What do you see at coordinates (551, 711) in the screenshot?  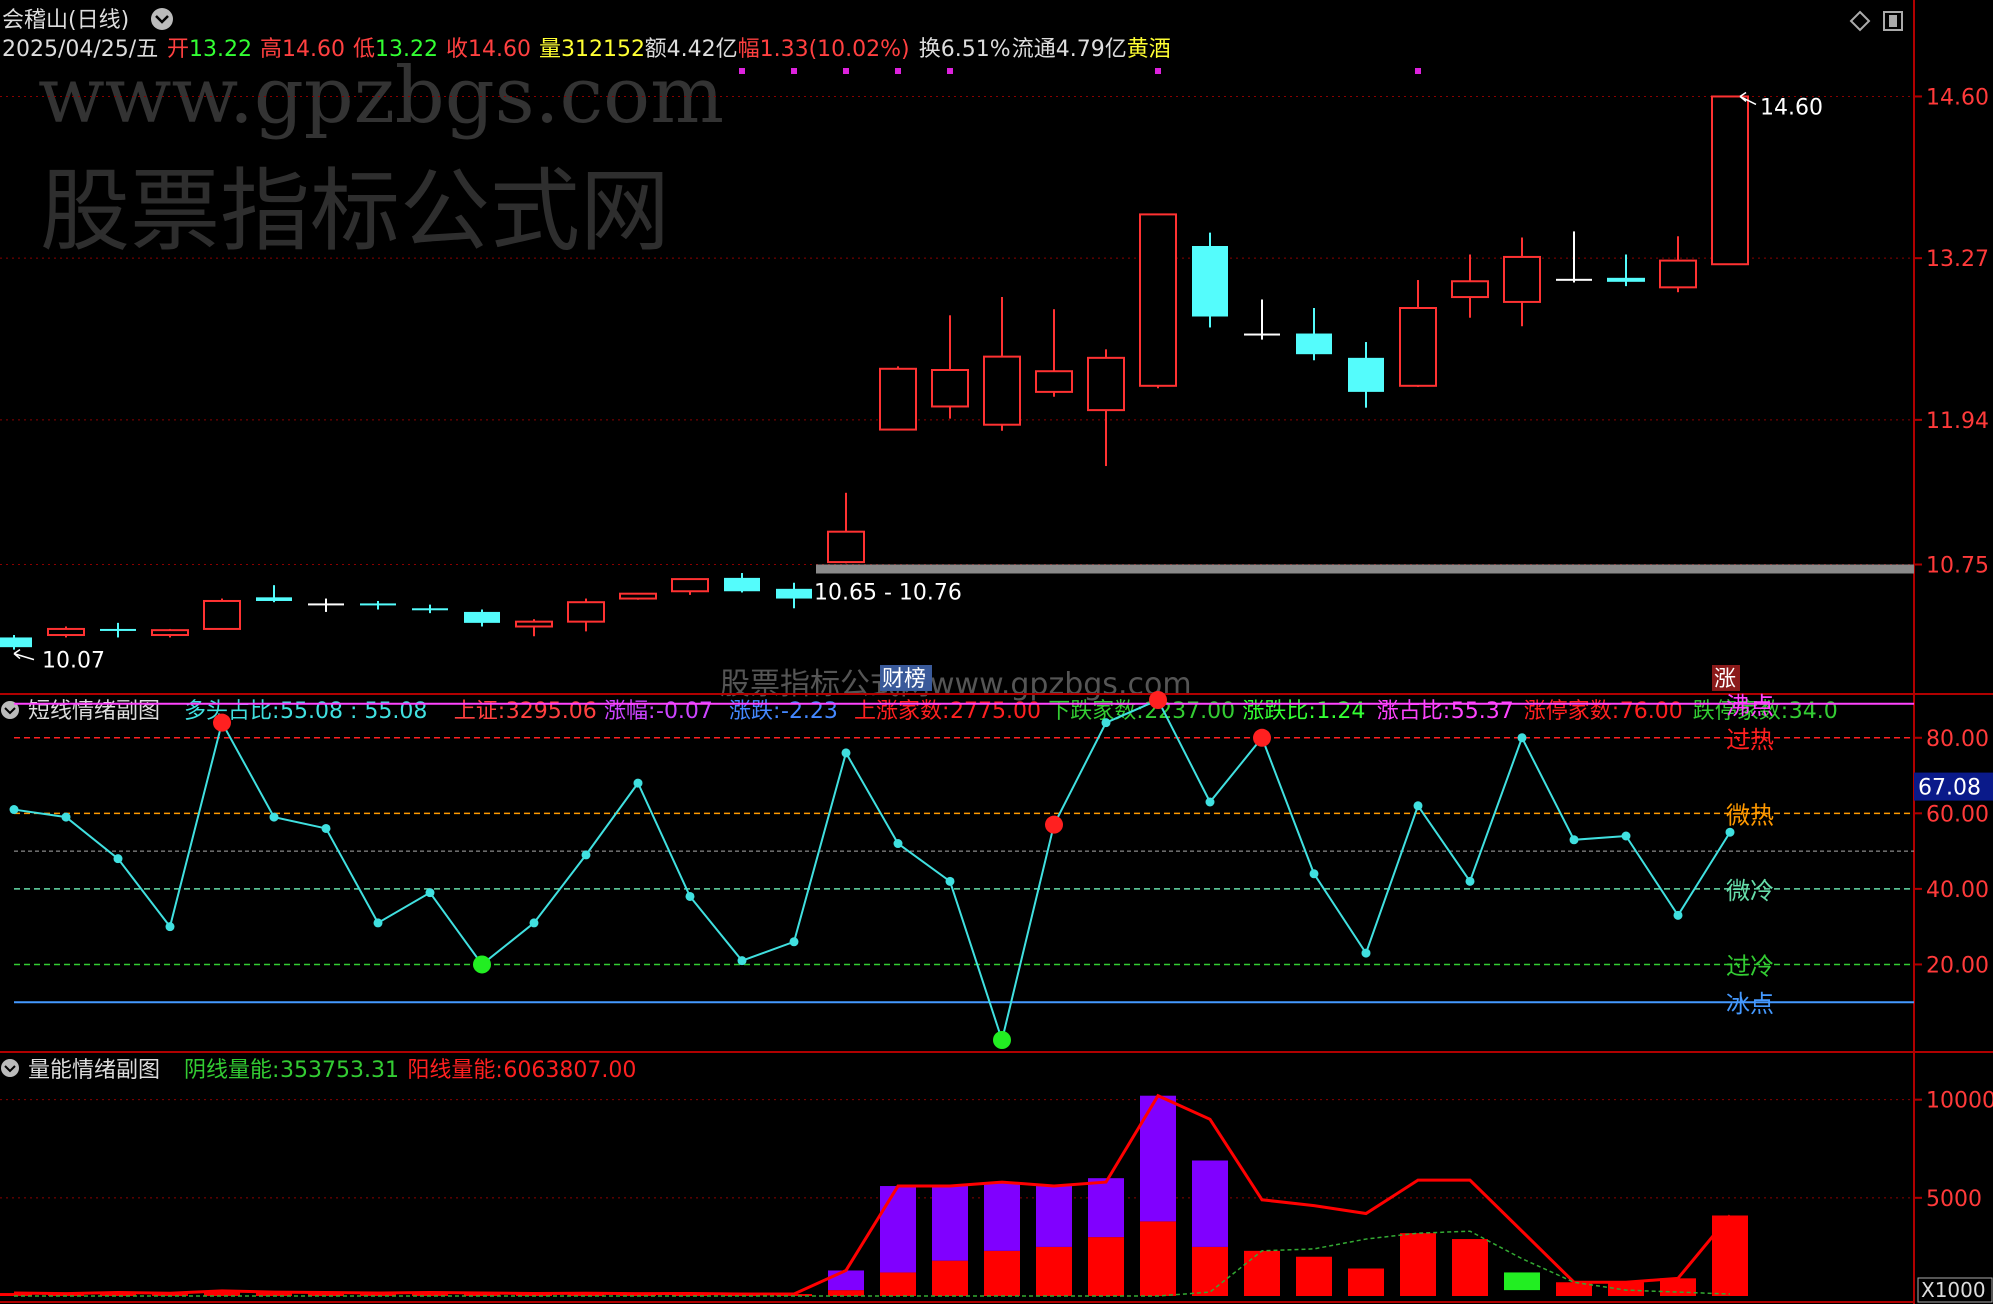 I see `sentiment-indicator-value: 3295.06` at bounding box center [551, 711].